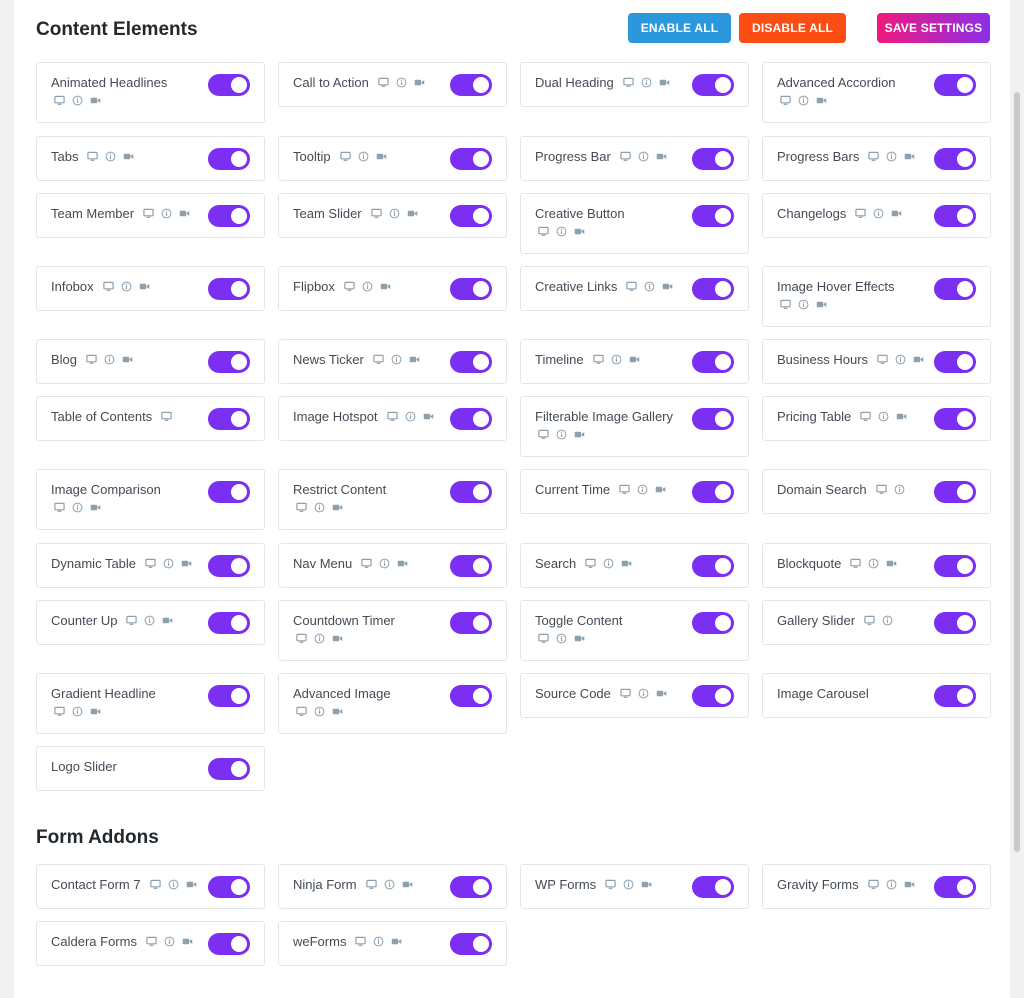  I want to click on toggle-domain-search, so click(955, 492).